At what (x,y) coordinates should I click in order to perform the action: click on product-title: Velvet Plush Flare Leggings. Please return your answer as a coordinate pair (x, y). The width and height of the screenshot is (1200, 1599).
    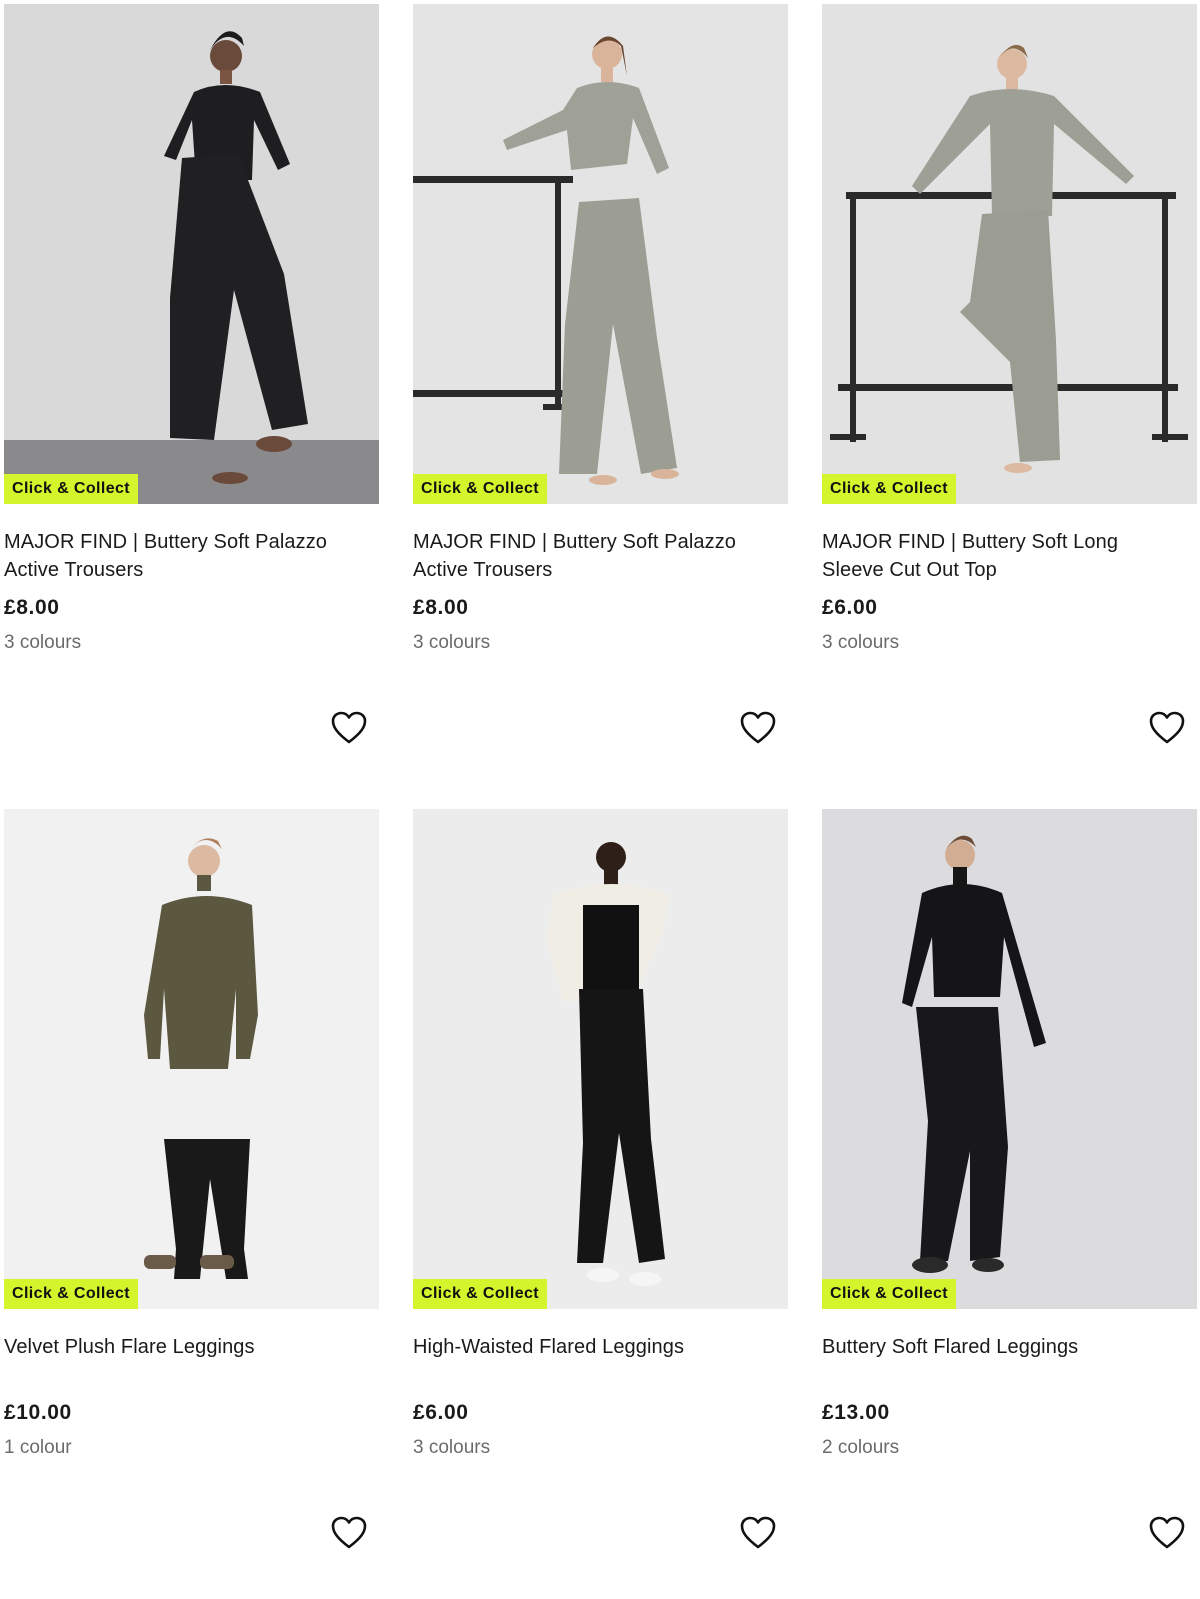
    Looking at the image, I should click on (184, 1361).